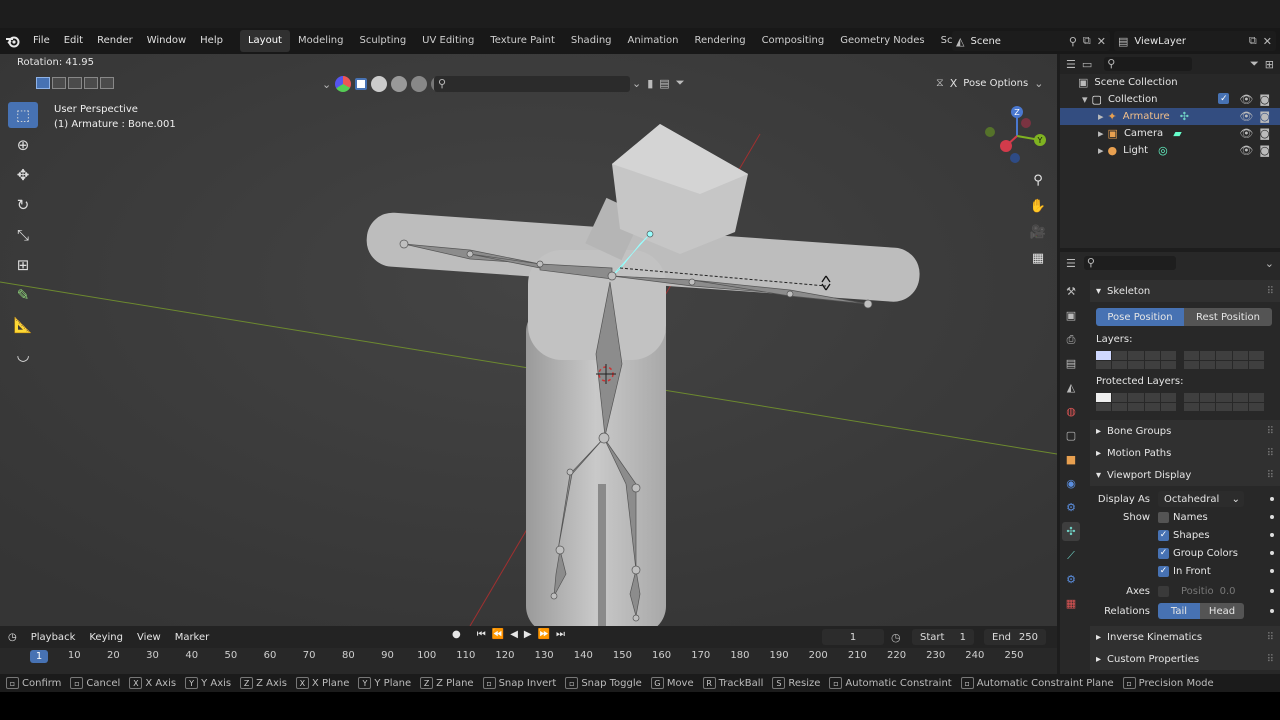  I want to click on menu-file: File, so click(41, 41).